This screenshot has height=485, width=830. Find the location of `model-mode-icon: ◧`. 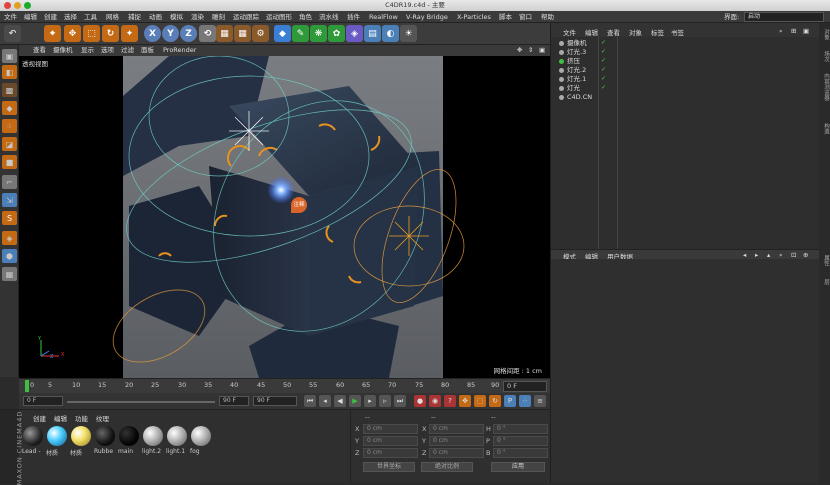

model-mode-icon: ◧ is located at coordinates (9, 72).